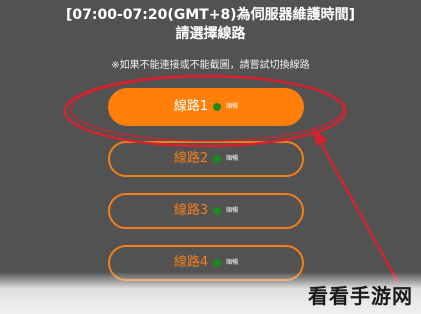 This screenshot has height=314, width=421. I want to click on annotation-arrow-shaft, so click(358, 210).